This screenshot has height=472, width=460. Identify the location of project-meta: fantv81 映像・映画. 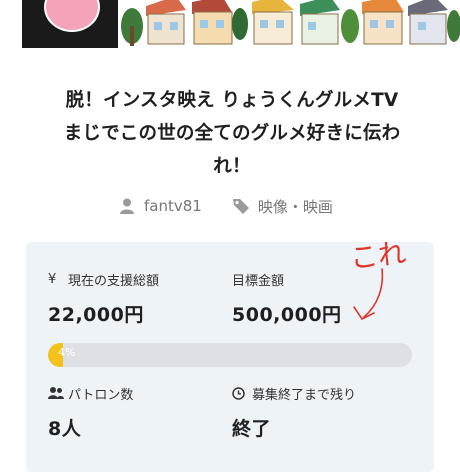
(225, 206).